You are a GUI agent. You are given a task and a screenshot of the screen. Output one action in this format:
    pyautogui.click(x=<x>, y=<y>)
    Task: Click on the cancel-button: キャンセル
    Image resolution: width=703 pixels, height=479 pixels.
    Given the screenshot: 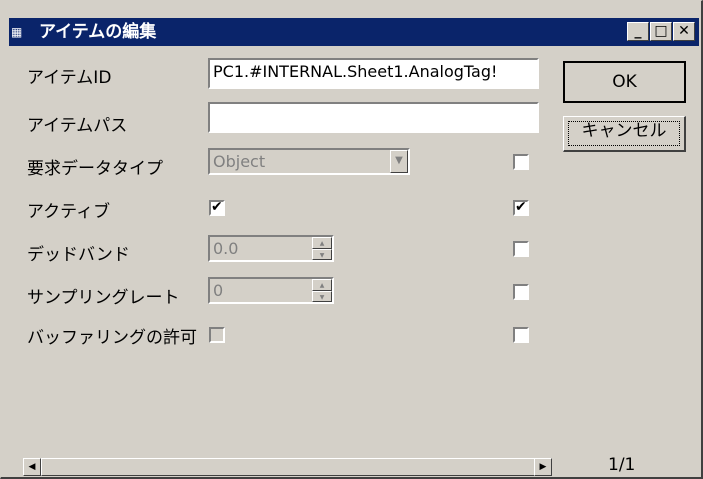 What is the action you would take?
    pyautogui.click(x=624, y=134)
    